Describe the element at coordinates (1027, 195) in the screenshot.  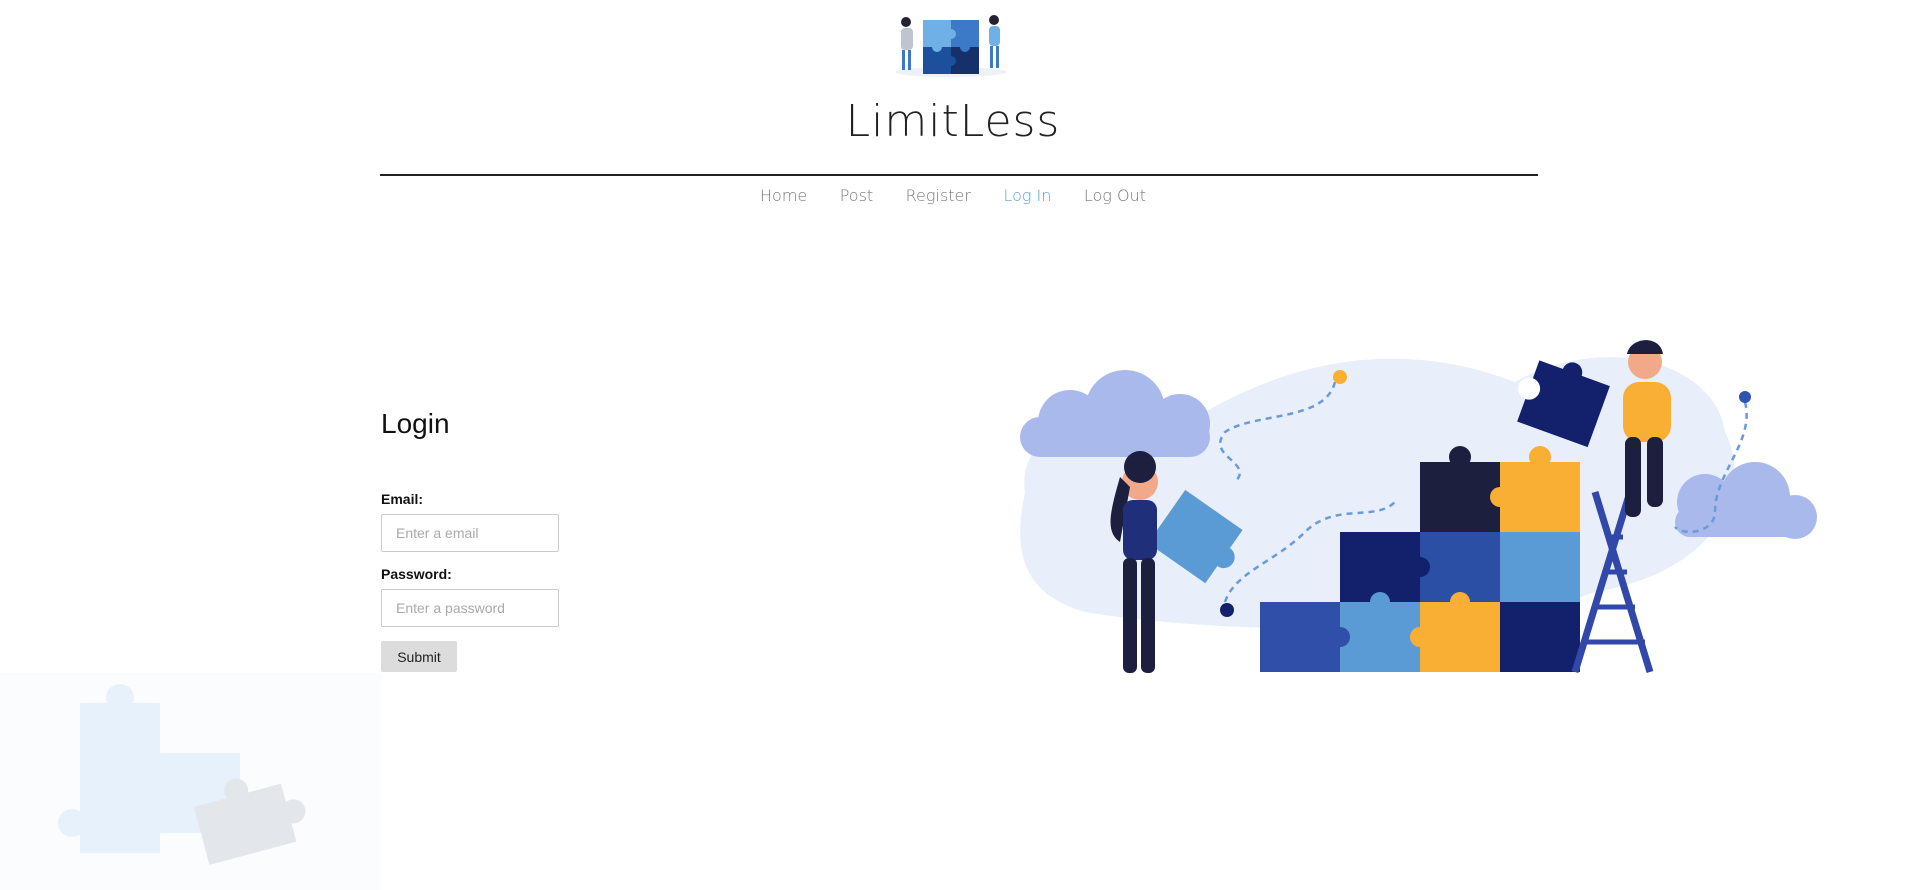
I see `nav-item-login: Log In` at that location.